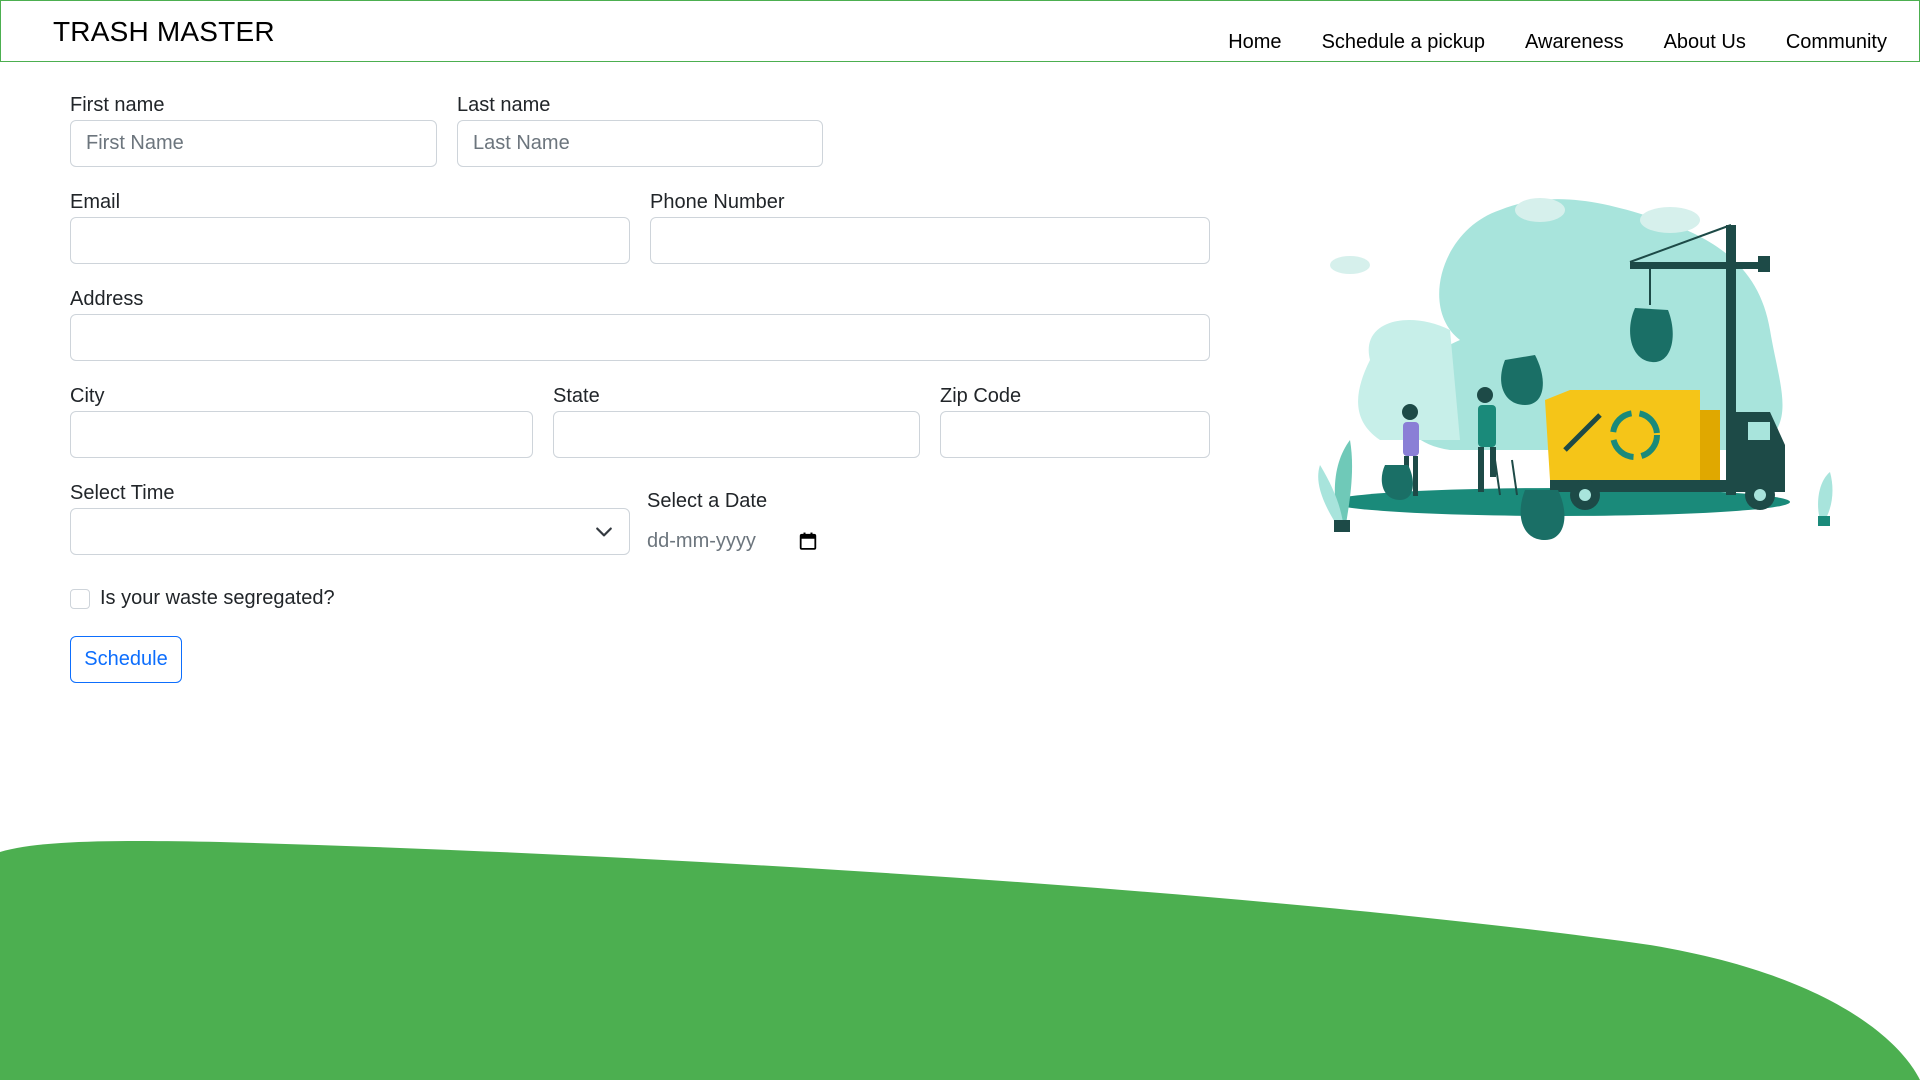 Image resolution: width=1920 pixels, height=1080 pixels. I want to click on zip-label: Zip Code, so click(981, 396).